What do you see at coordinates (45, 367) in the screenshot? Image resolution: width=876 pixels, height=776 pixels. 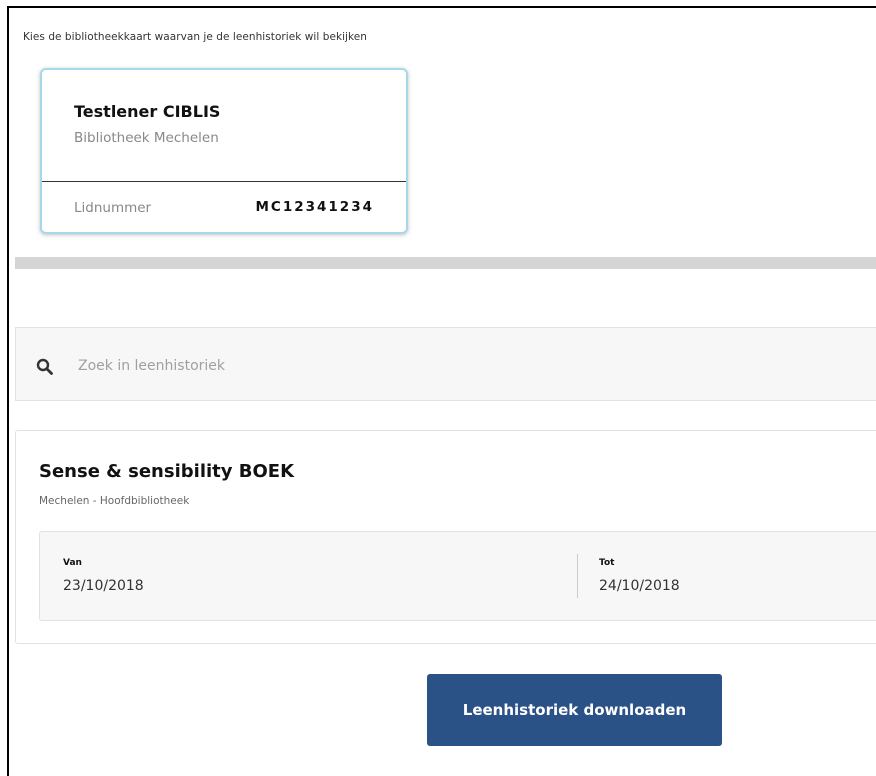 I see `search-icon` at bounding box center [45, 367].